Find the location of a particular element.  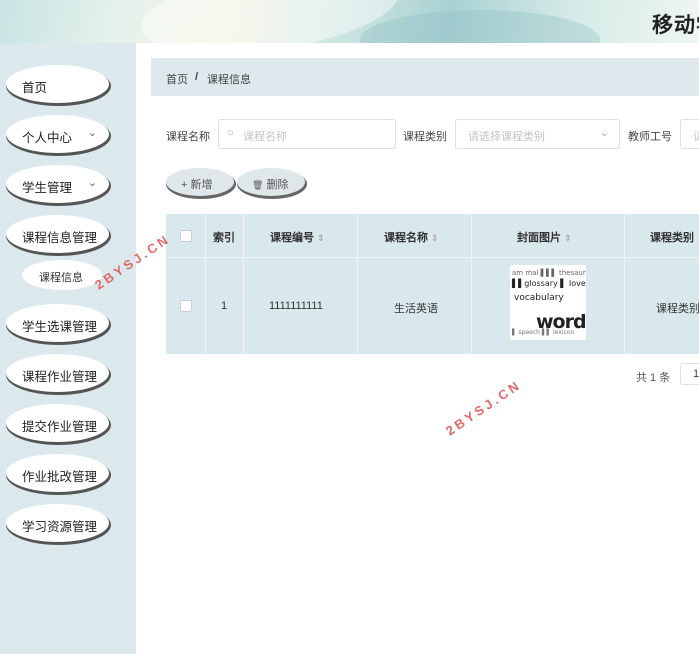

column-header-course-name: 课程名称 ⇕ is located at coordinates (411, 237).